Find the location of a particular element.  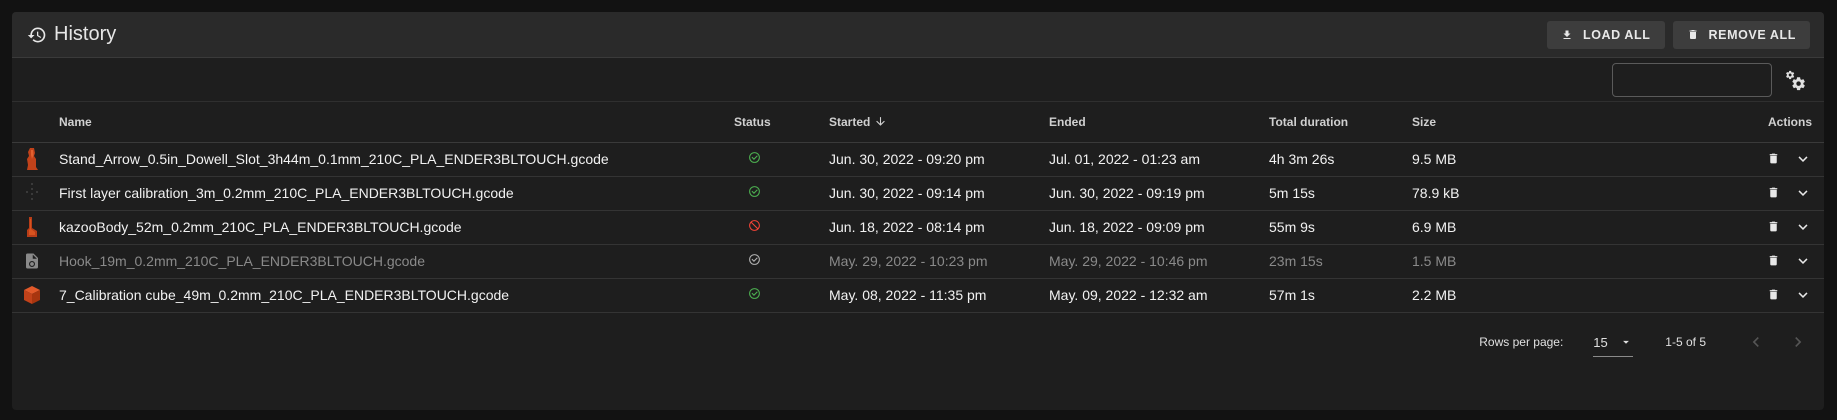

chevron-right-icon is located at coordinates (1798, 342).